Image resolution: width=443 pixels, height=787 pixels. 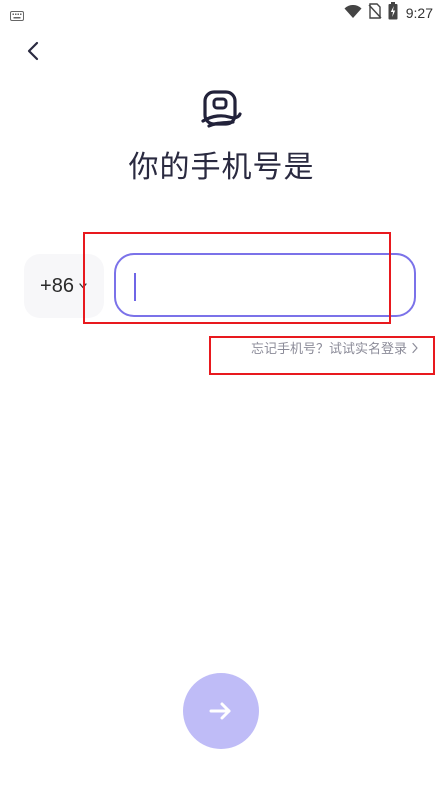 I want to click on phone-number-input, so click(x=265, y=285).